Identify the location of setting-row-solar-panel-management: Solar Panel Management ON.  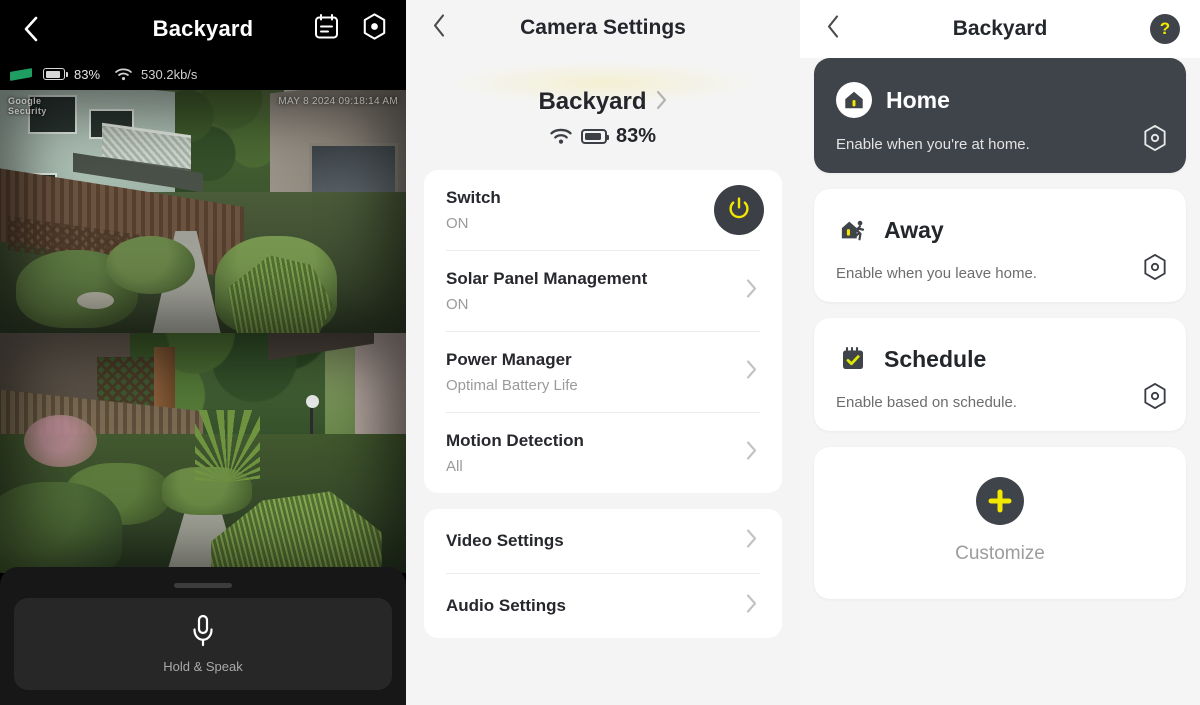
(603, 291).